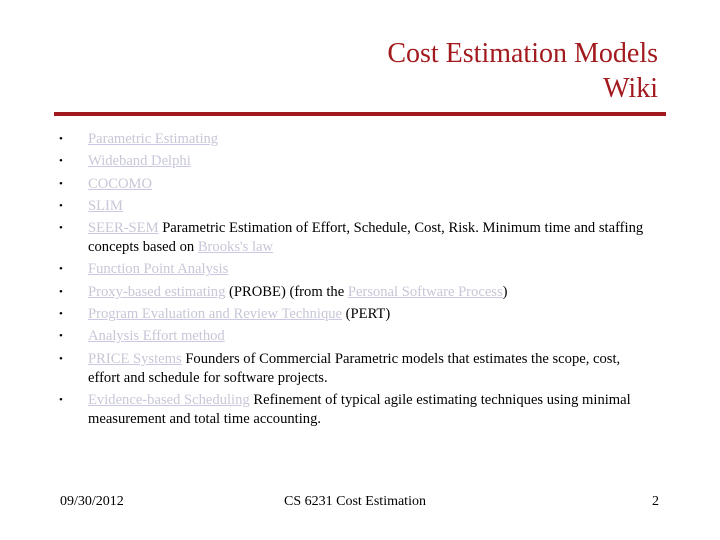  What do you see at coordinates (139, 161) in the screenshot?
I see `link-wideband-delphi: Wideband Delphi` at bounding box center [139, 161].